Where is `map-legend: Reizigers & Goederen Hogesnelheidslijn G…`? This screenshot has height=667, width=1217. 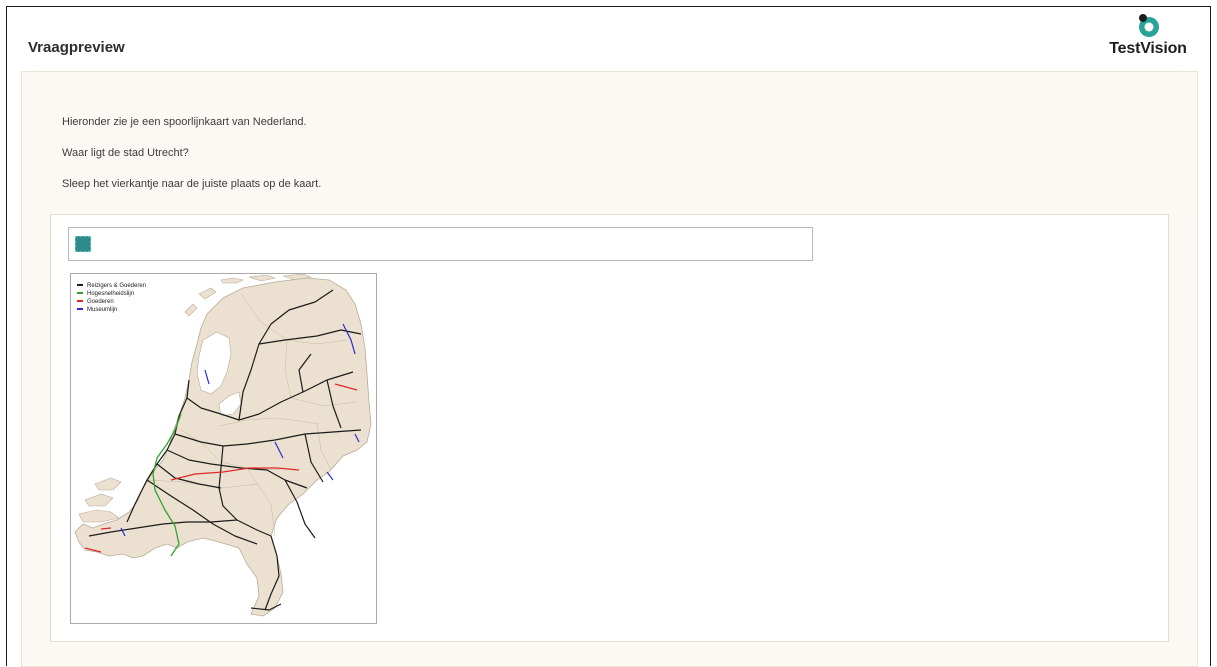 map-legend: Reizigers & Goederen Hogesnelheidslijn G… is located at coordinates (111, 298).